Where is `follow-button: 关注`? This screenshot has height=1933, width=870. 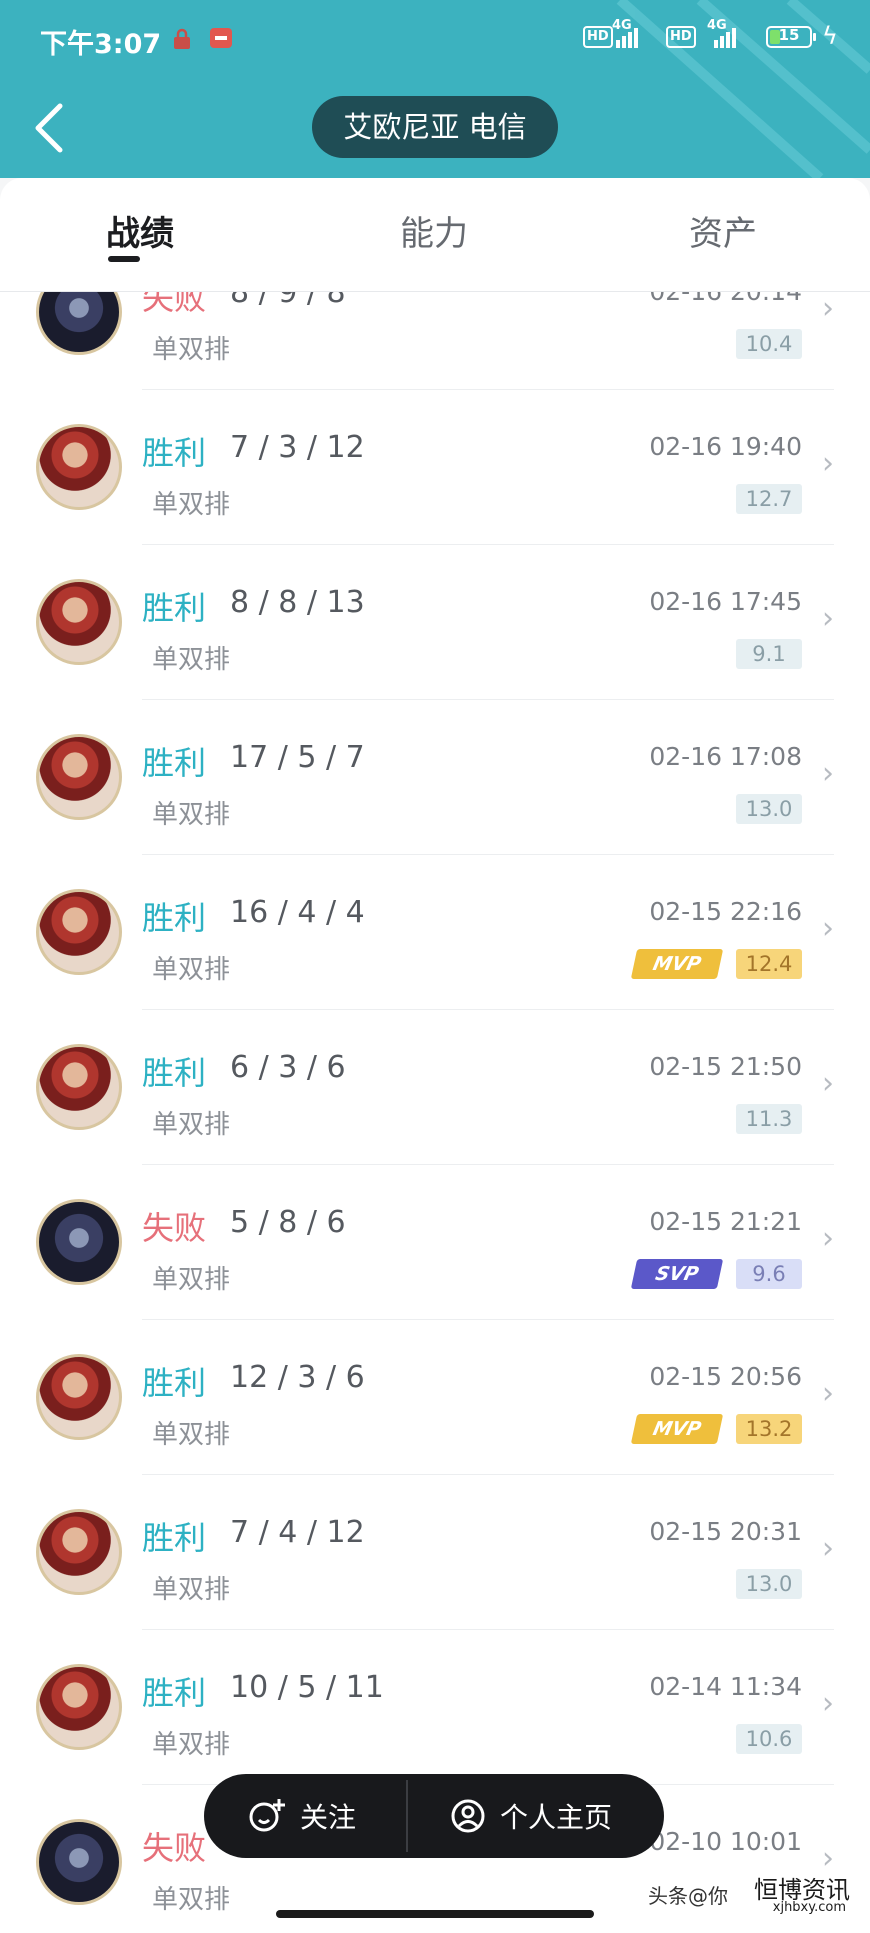 follow-button: 关注 is located at coordinates (302, 1816).